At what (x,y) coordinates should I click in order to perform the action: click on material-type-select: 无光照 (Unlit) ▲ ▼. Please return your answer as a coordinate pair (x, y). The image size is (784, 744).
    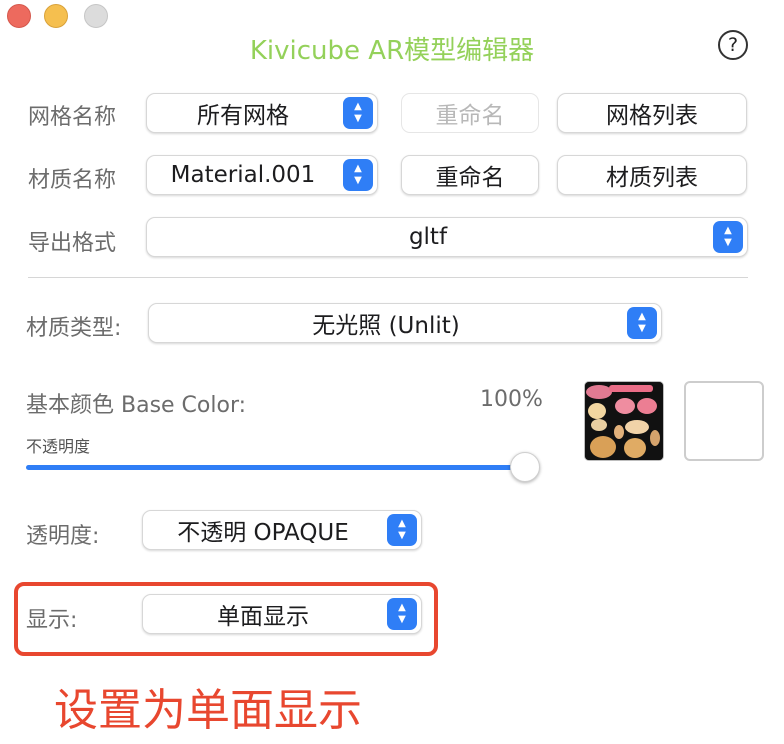
    Looking at the image, I should click on (405, 323).